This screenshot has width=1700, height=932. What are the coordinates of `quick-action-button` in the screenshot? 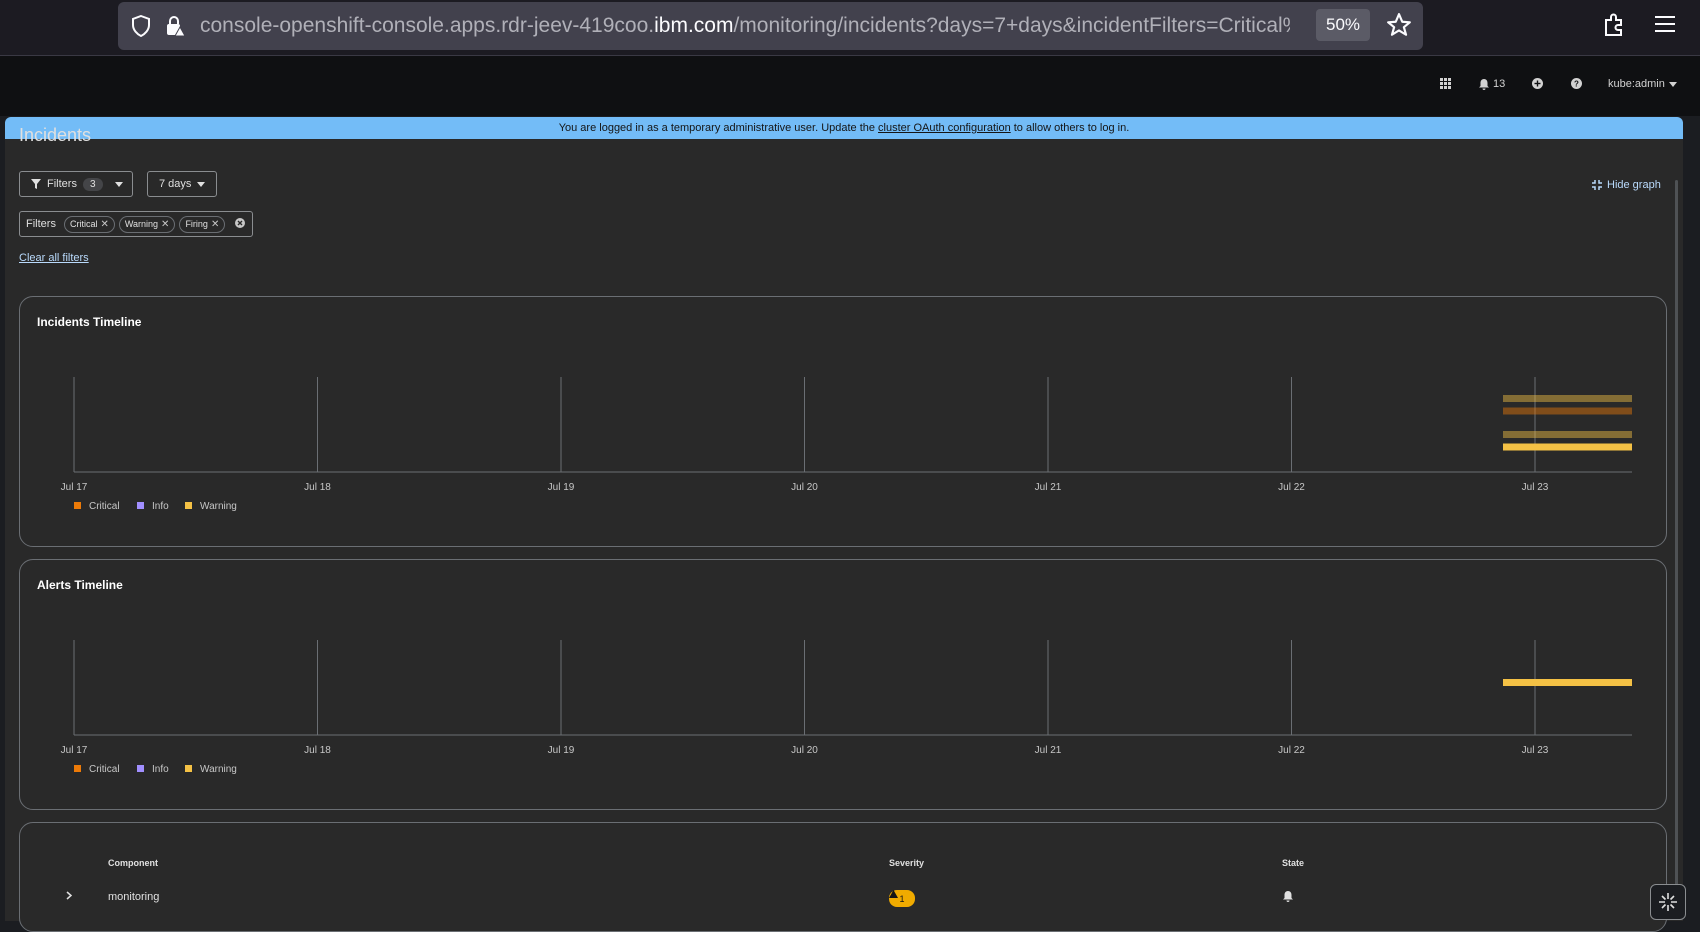 It's located at (1668, 902).